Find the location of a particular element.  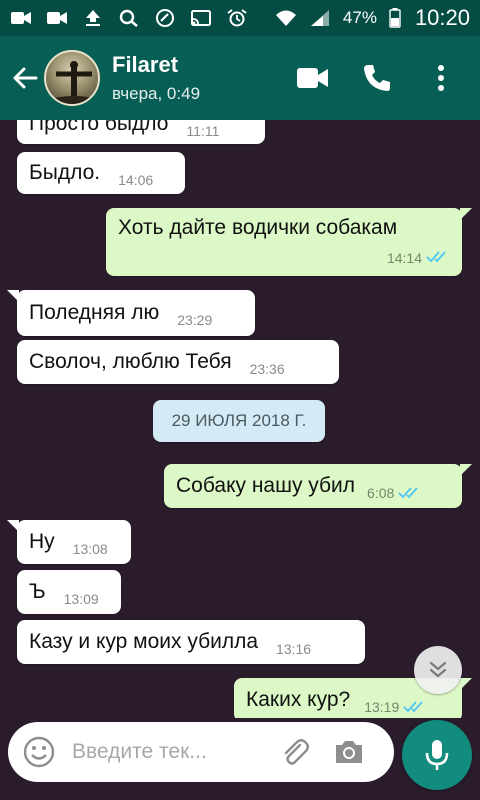

avatar is located at coordinates (72, 78).